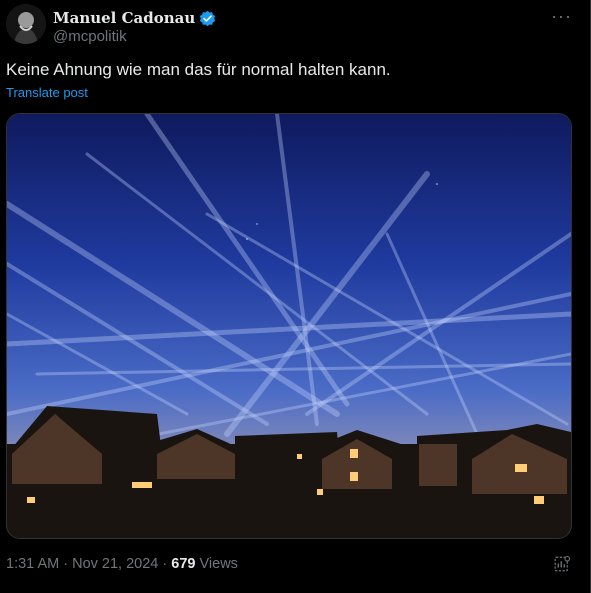  I want to click on post-header: Manuel Cadonau @mcpolitik ···, so click(296, 24).